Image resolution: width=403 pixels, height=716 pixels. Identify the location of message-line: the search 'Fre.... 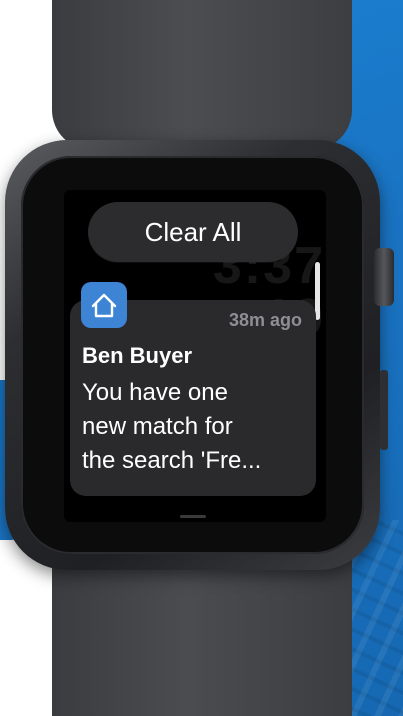
(172, 460).